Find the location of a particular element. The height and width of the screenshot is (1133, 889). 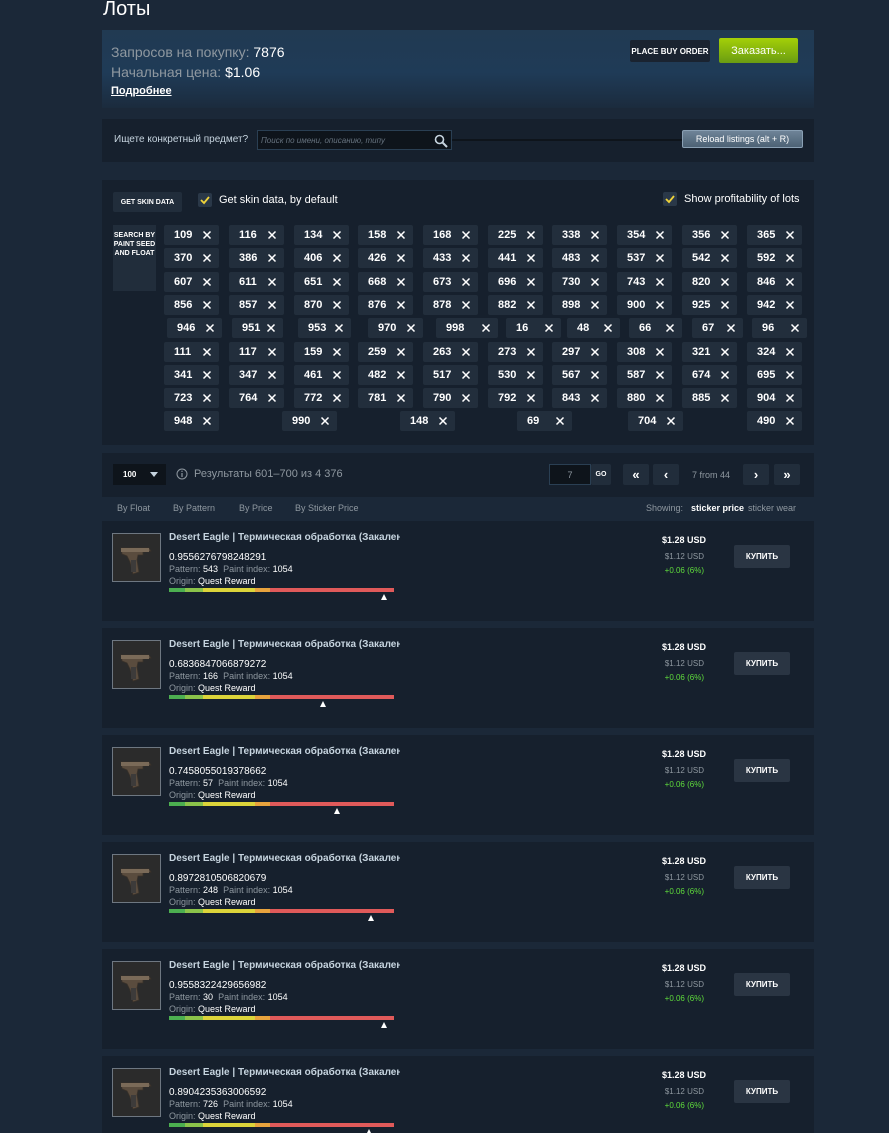

paint-seed-chip: 259 is located at coordinates (385, 352).